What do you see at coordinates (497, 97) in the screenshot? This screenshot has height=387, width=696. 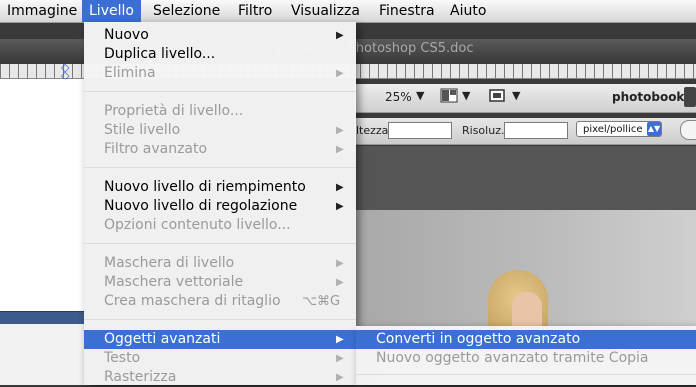 I see `screen-mode-icon` at bounding box center [497, 97].